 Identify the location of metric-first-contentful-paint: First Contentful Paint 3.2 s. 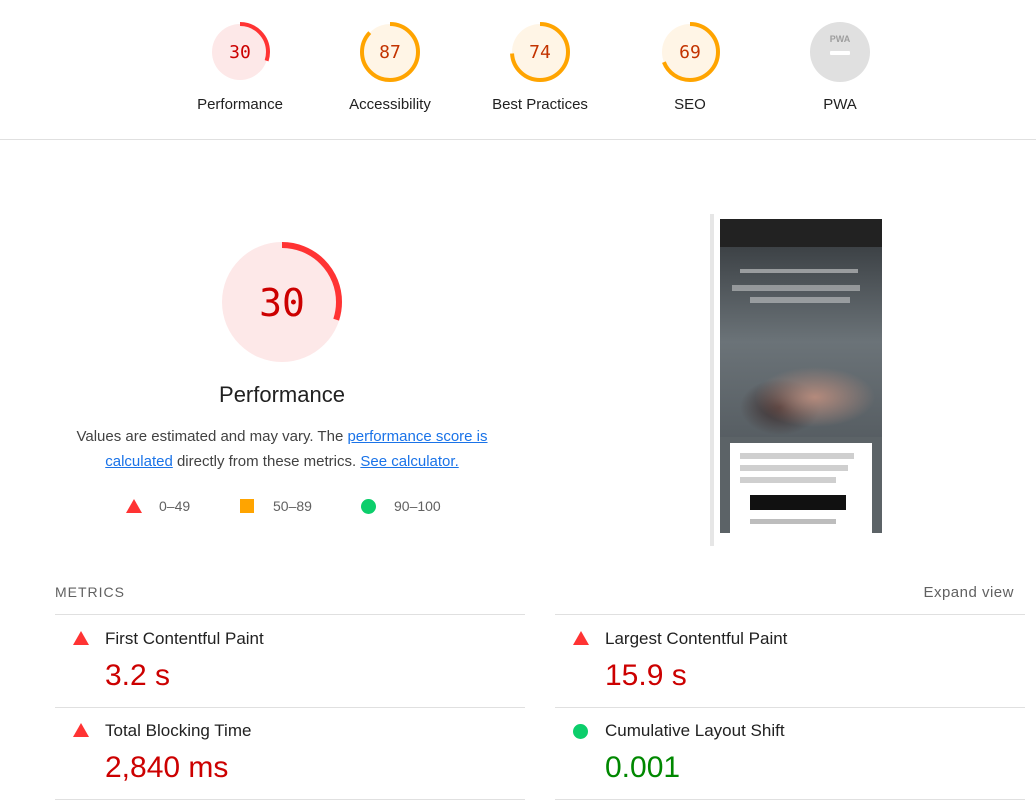
(290, 661).